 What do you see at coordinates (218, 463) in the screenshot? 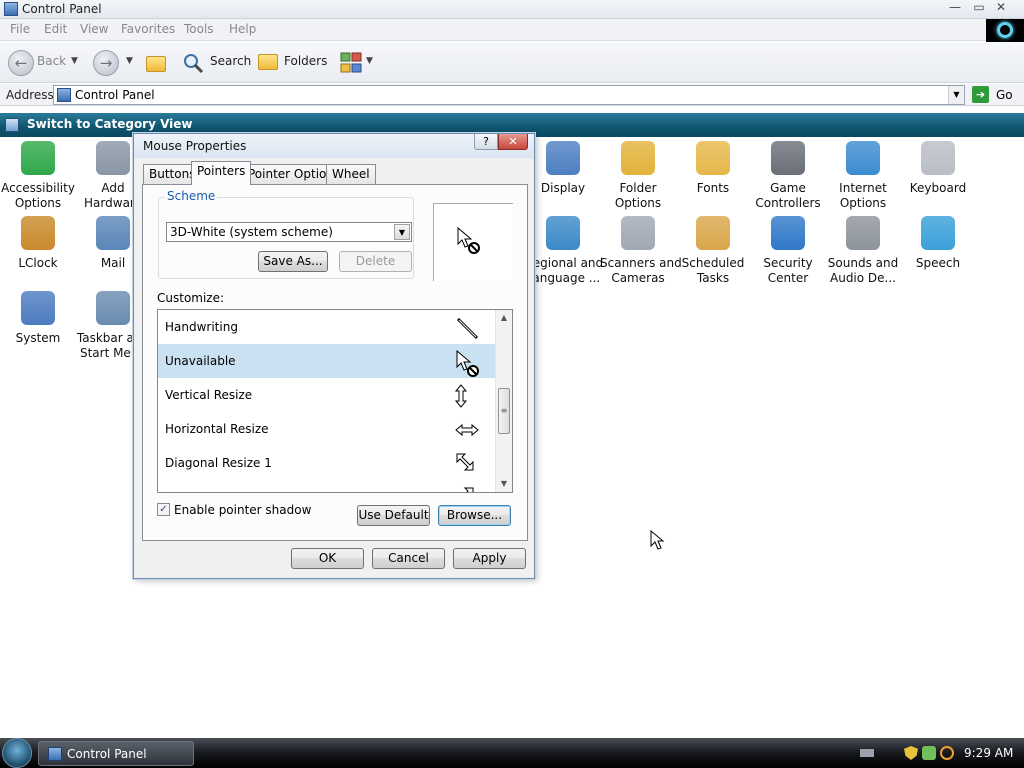
I see `cursor-name: Diagonal Resize 1` at bounding box center [218, 463].